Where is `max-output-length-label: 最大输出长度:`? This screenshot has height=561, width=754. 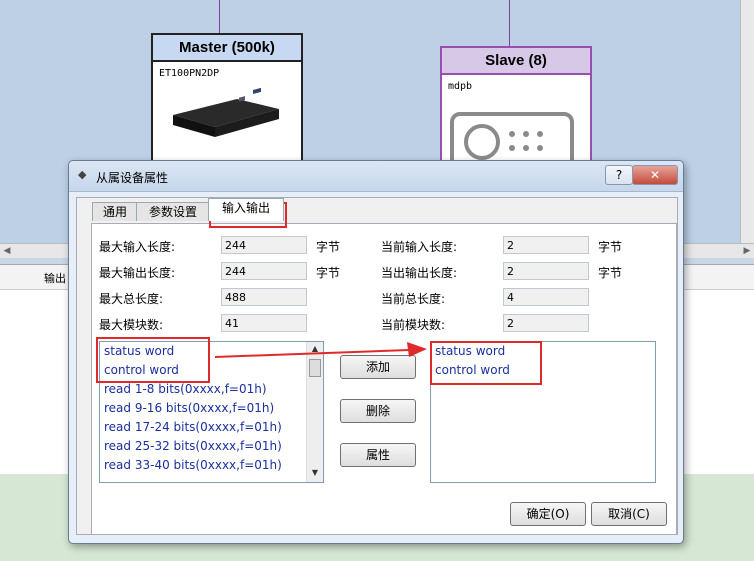
max-output-length-label: 最大输出长度: is located at coordinates (137, 273).